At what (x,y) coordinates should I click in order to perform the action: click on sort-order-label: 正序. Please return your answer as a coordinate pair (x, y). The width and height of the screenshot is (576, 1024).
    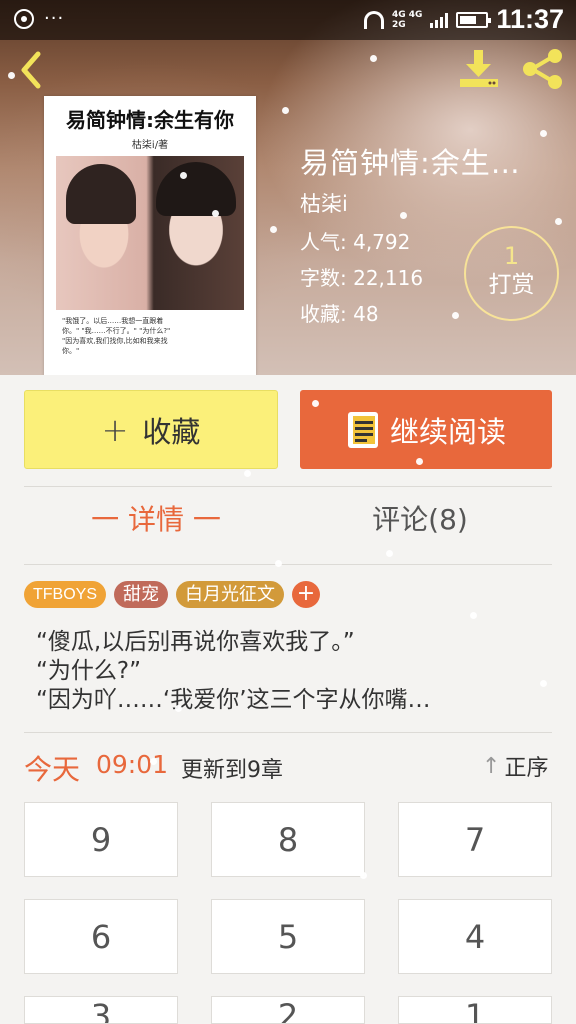
    Looking at the image, I should click on (526, 768).